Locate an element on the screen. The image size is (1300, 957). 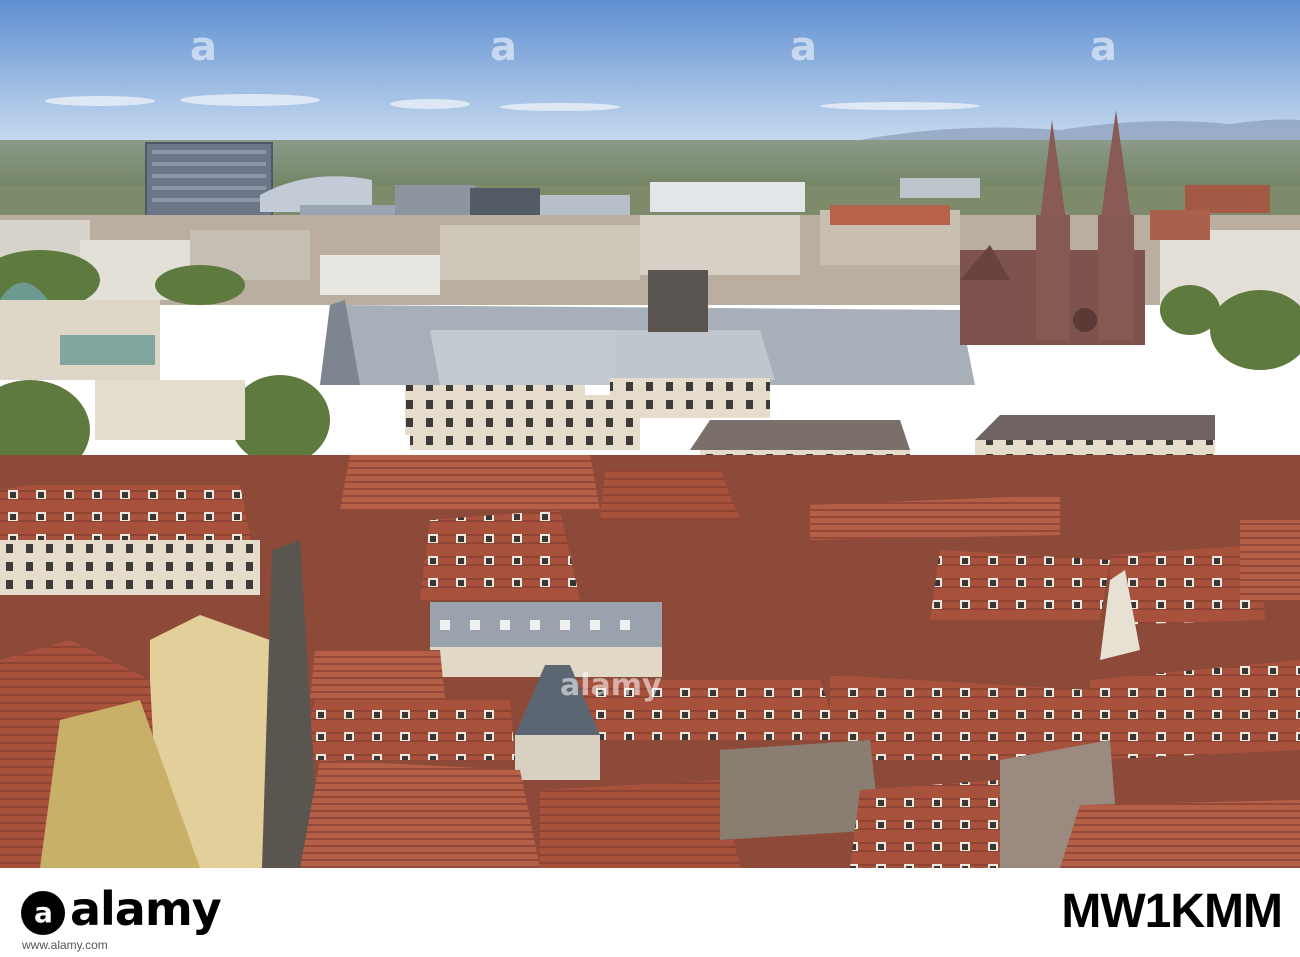
image-id: MW1KMM is located at coordinates (1172, 911).